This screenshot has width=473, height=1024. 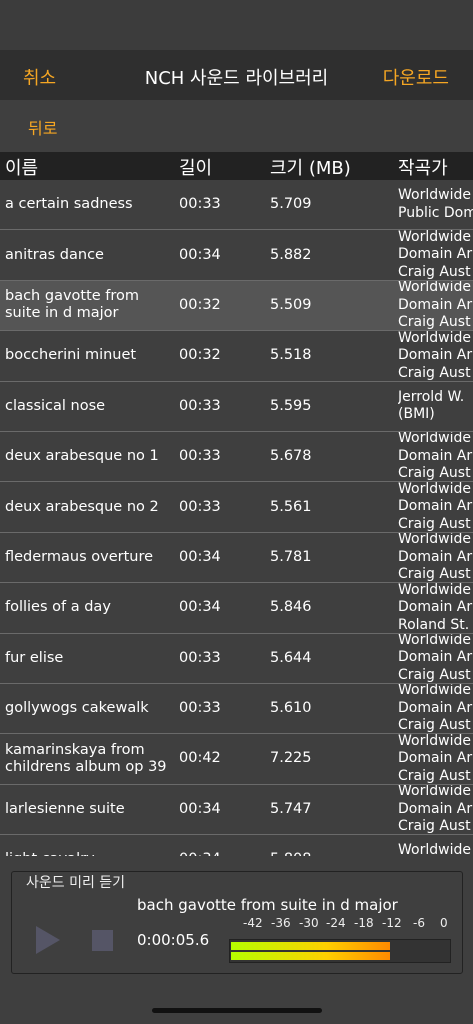 I want to click on column-header-size: 크기 (MB), so click(x=310, y=167).